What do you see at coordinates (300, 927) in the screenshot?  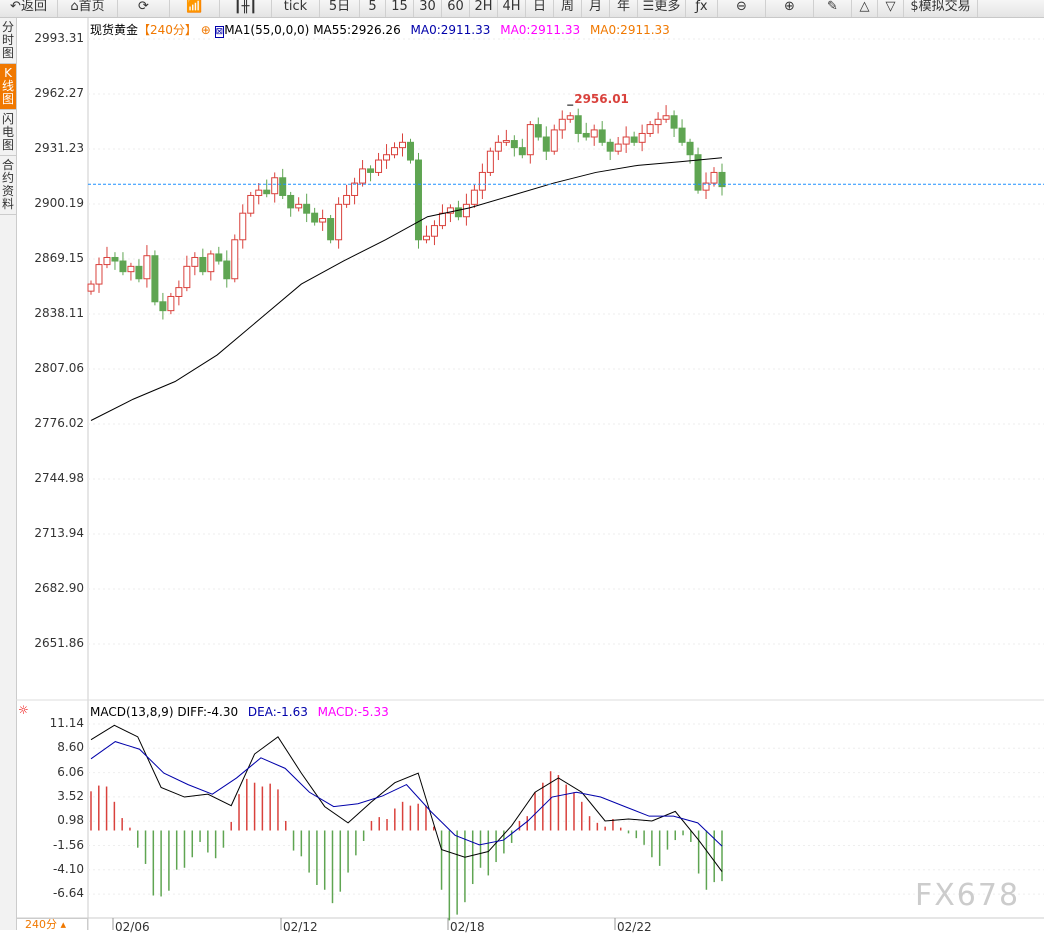 I see `date-label: 02/12` at bounding box center [300, 927].